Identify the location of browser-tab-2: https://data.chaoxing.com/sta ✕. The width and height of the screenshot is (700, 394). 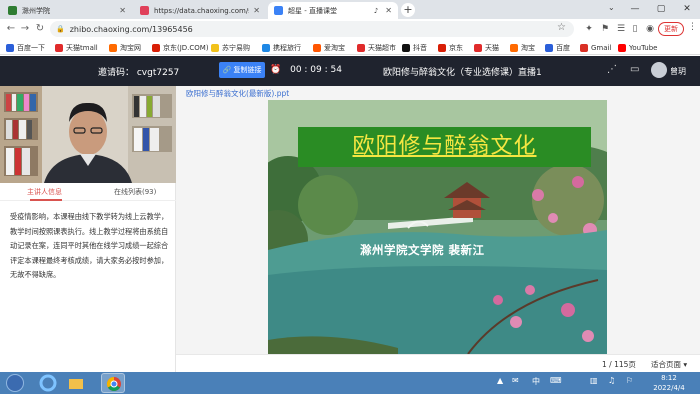
(200, 10).